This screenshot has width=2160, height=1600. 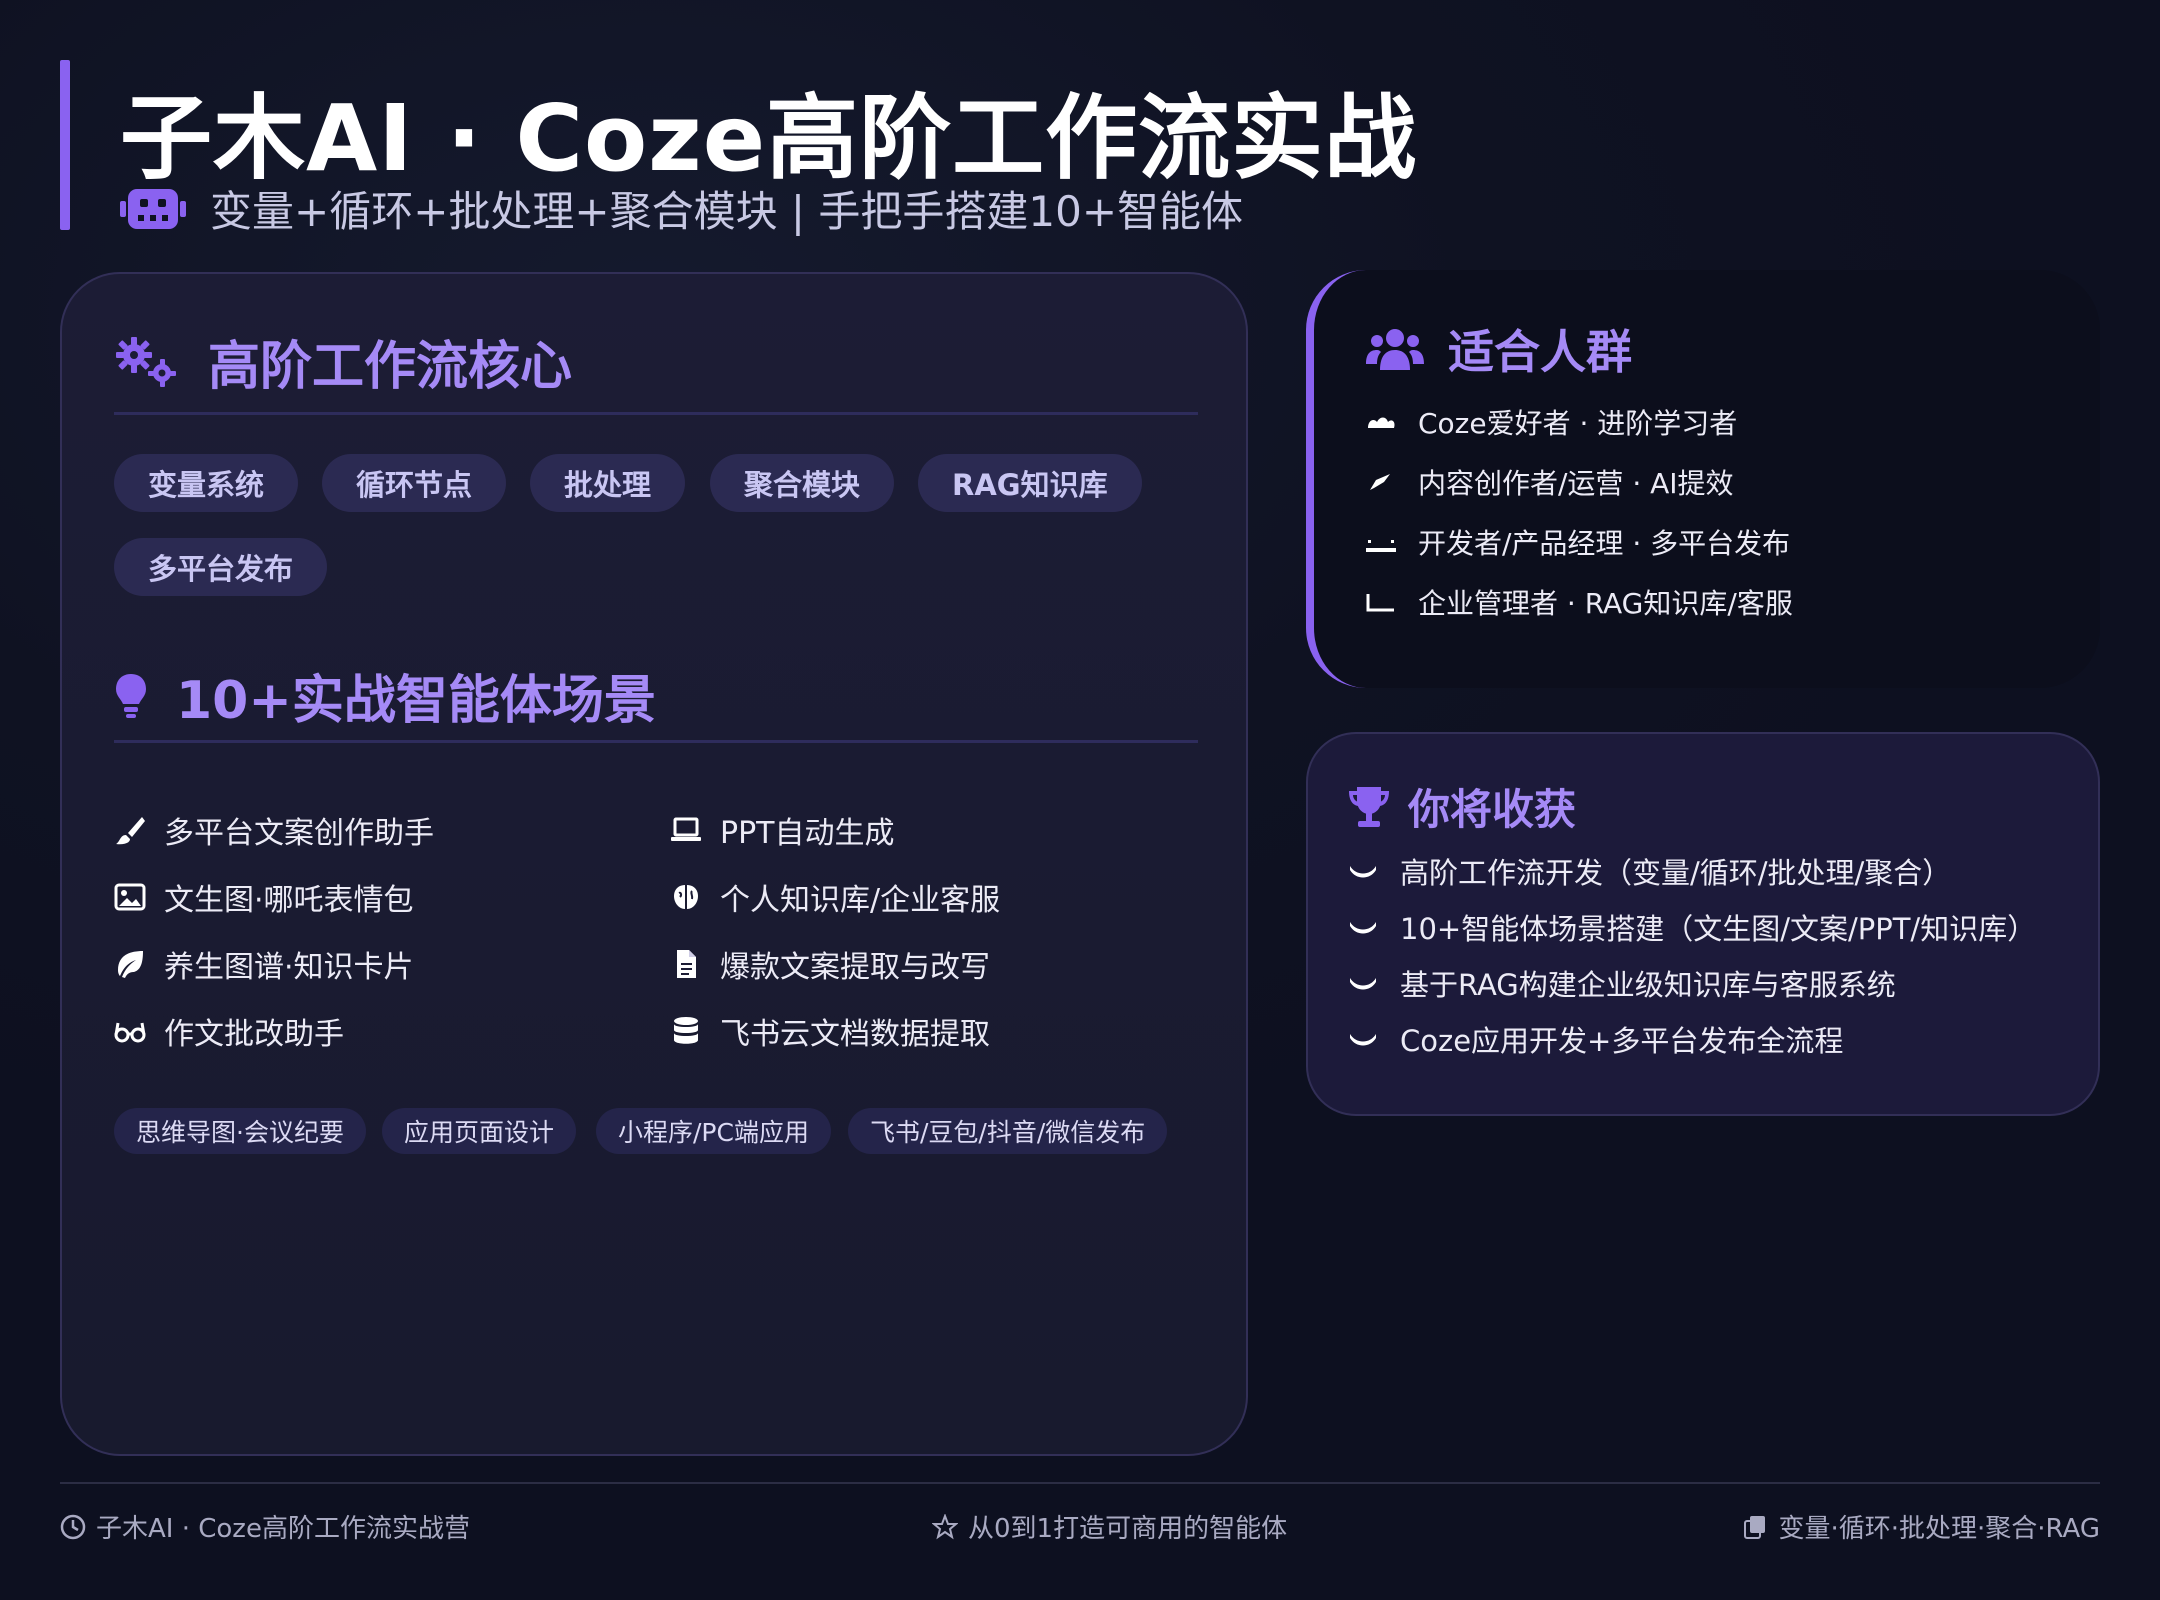 What do you see at coordinates (686, 897) in the screenshot?
I see `brain-icon` at bounding box center [686, 897].